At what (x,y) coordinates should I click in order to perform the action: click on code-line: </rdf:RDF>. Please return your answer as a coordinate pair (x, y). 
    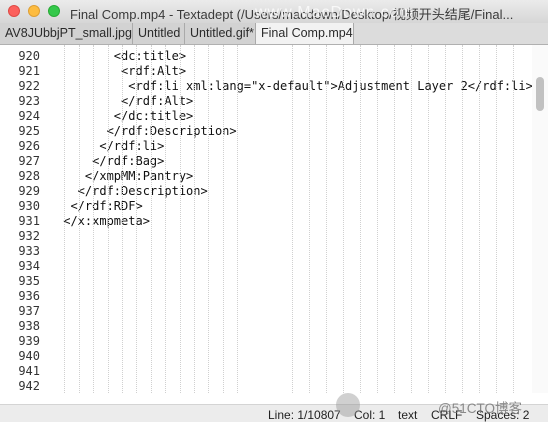
    Looking at the image, I should click on (99, 206).